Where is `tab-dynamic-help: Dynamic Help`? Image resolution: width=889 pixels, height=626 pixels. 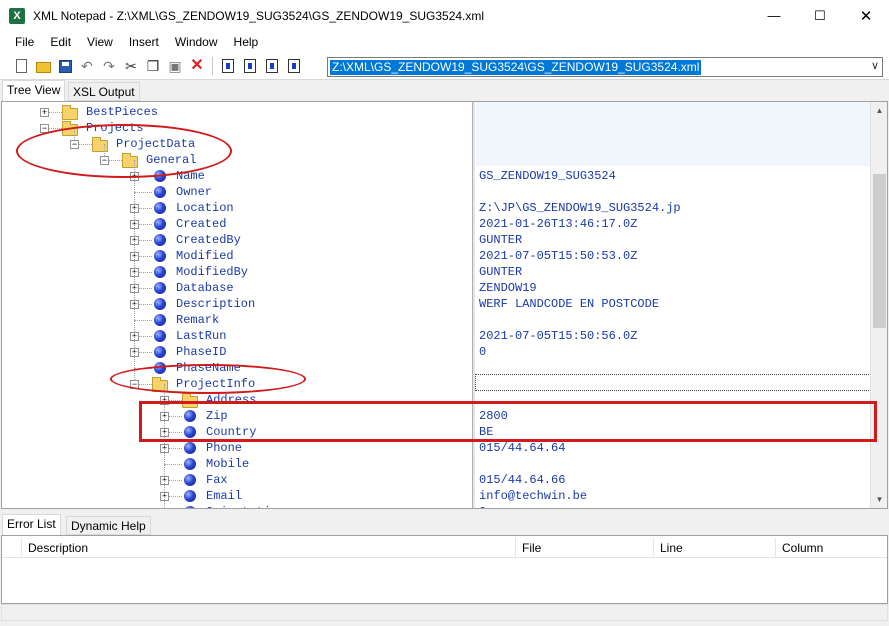
tab-dynamic-help: Dynamic Help is located at coordinates (108, 525).